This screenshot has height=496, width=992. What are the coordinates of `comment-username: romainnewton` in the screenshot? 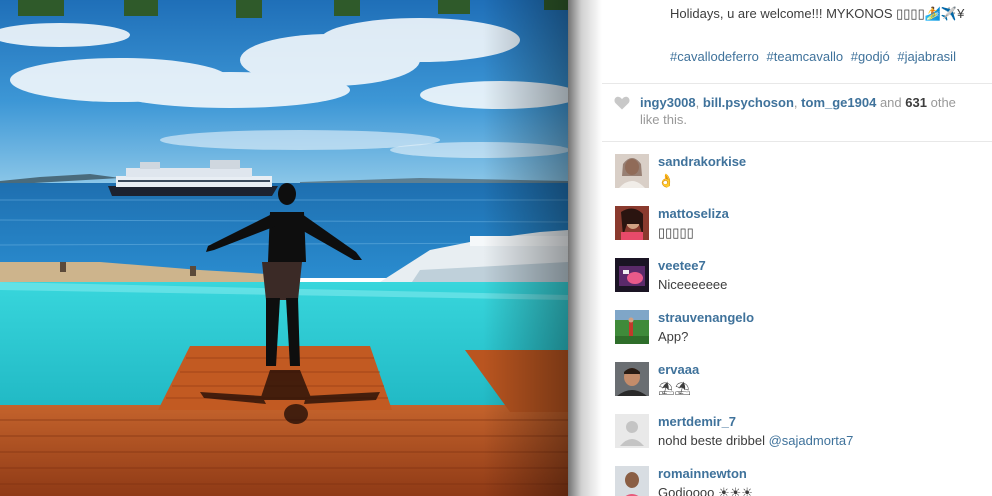 It's located at (702, 473).